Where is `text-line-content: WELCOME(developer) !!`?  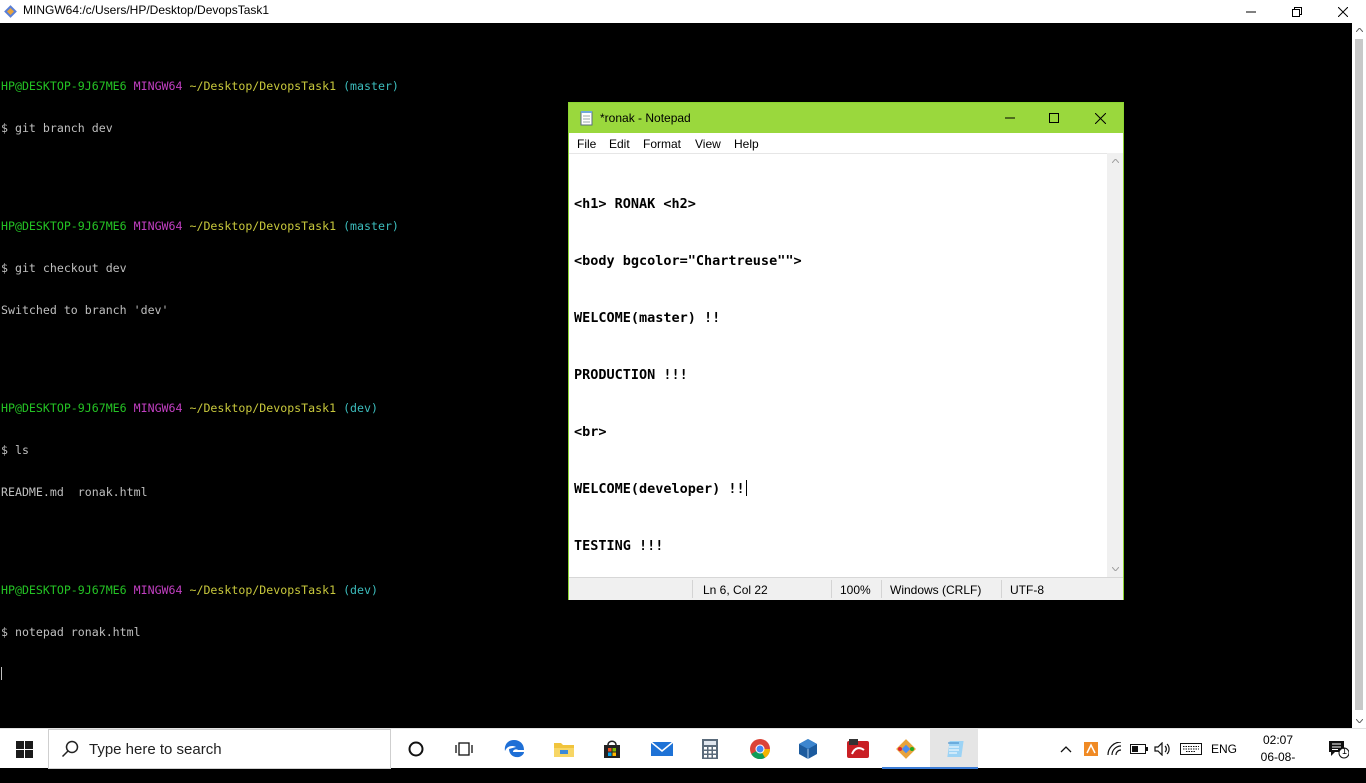
text-line-content: WELCOME(developer) !! is located at coordinates (659, 489).